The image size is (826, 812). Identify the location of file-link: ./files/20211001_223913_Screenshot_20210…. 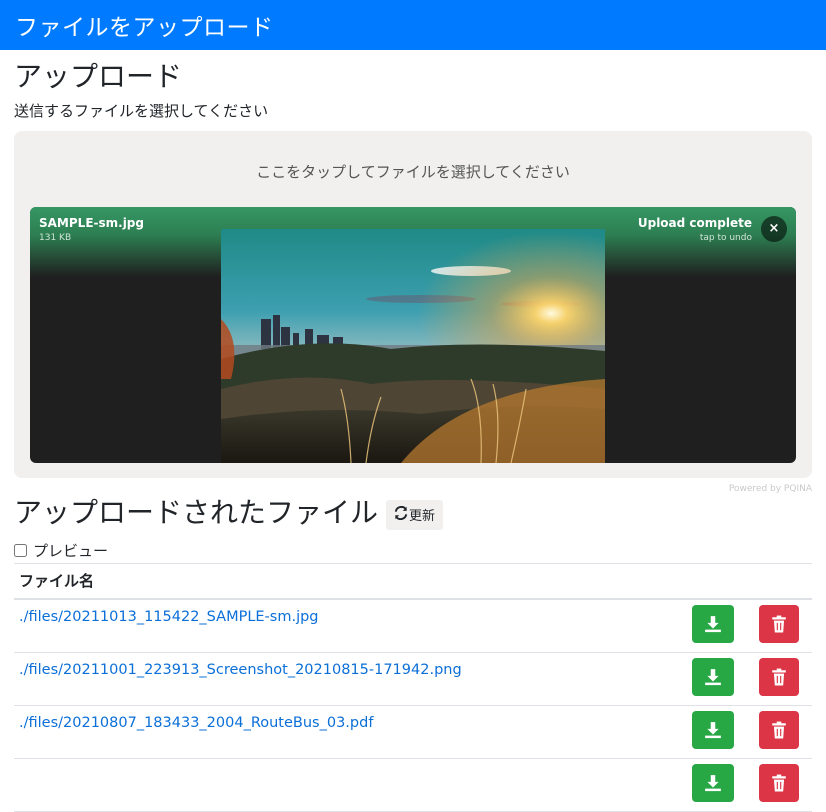
(240, 670).